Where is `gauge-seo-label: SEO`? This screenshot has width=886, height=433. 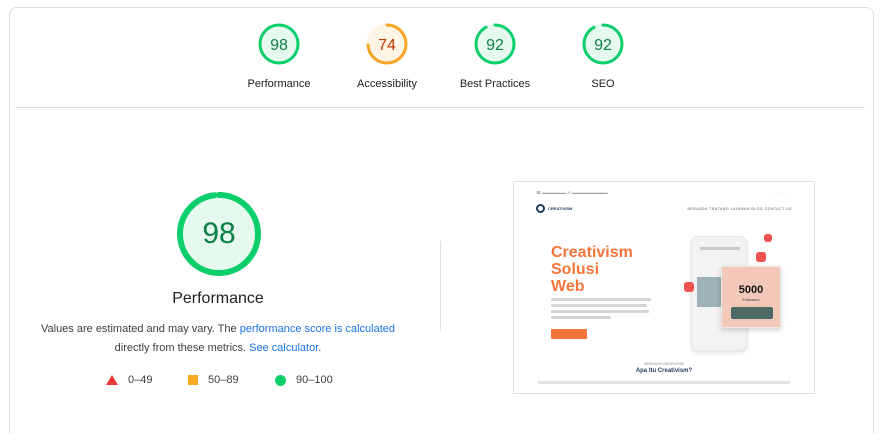
gauge-seo-label: SEO is located at coordinates (603, 84).